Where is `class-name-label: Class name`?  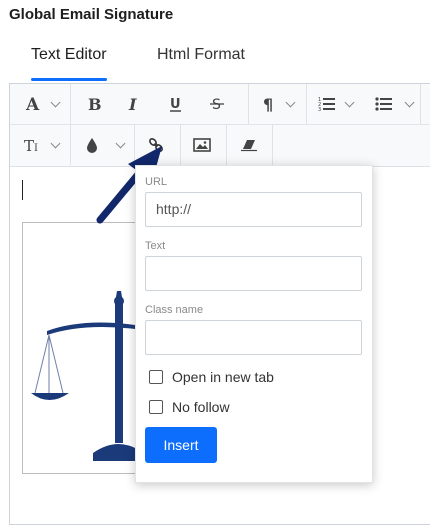
class-name-label: Class name is located at coordinates (174, 310).